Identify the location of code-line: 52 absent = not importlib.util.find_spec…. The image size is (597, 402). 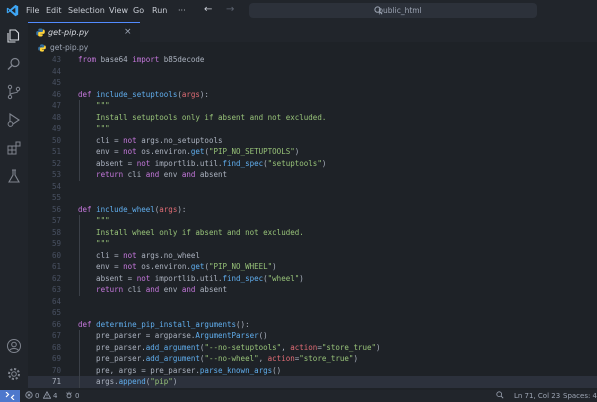
(312, 164).